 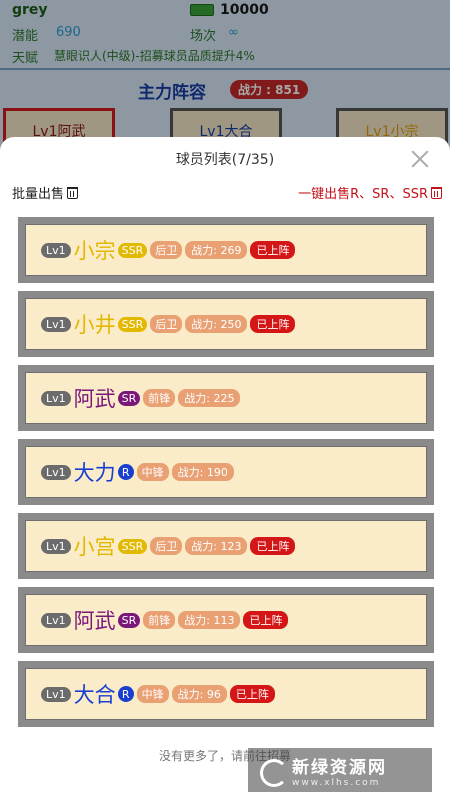 I want to click on power-badge: 战力: 269, so click(x=216, y=250).